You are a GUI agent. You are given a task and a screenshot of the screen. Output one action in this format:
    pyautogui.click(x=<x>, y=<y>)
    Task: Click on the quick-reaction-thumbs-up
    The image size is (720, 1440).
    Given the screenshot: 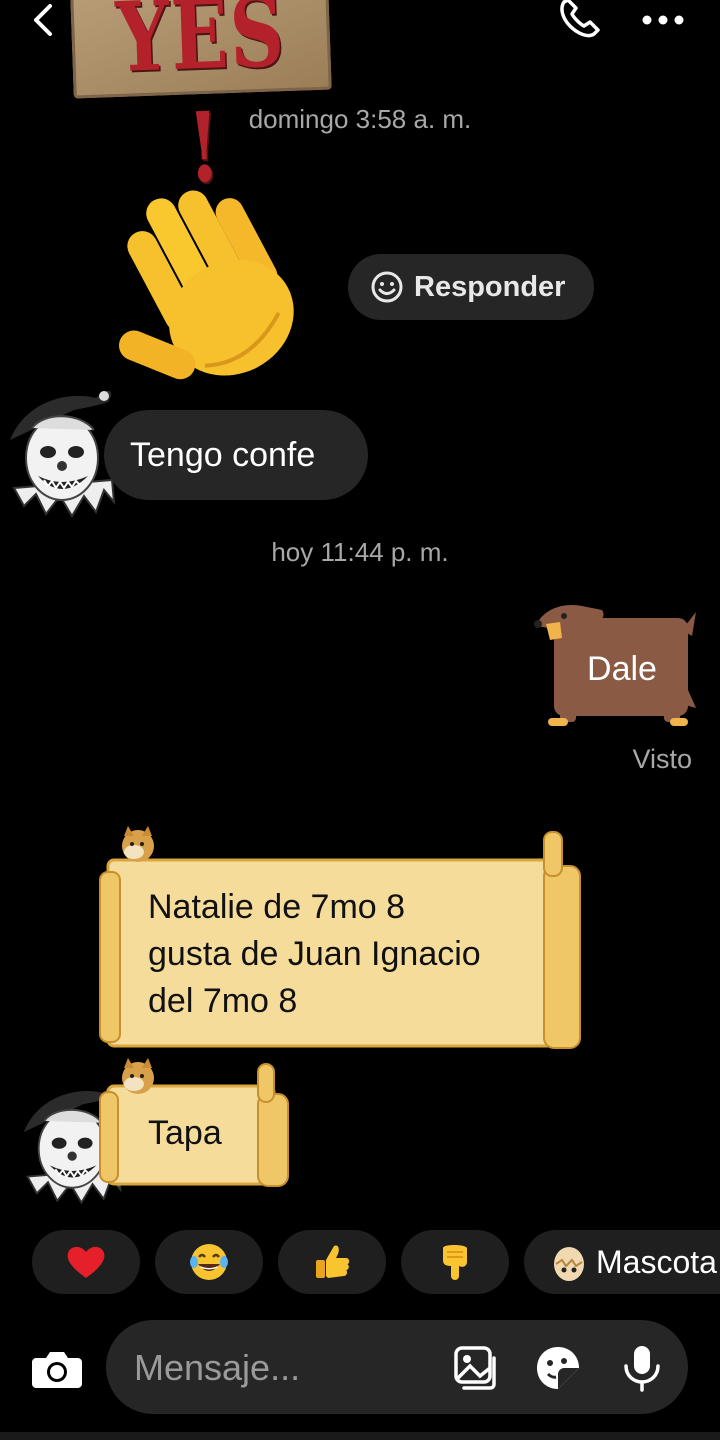 What is the action you would take?
    pyautogui.click(x=332, y=1262)
    